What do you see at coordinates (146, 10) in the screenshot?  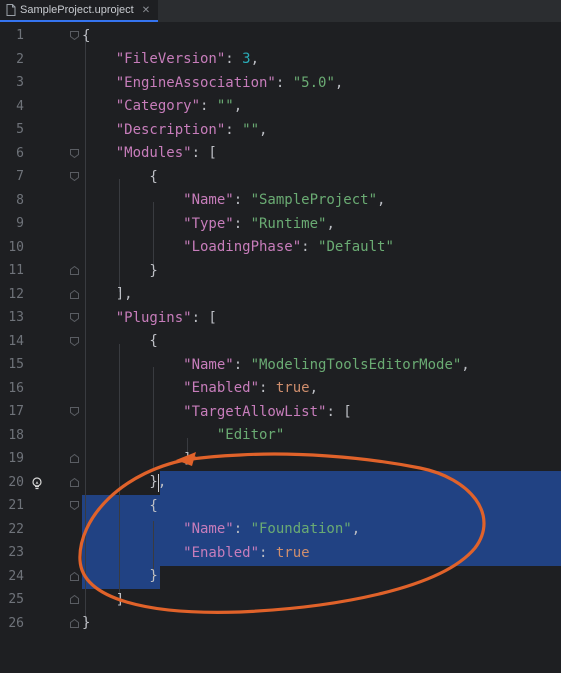 I see `close-icon: ✕` at bounding box center [146, 10].